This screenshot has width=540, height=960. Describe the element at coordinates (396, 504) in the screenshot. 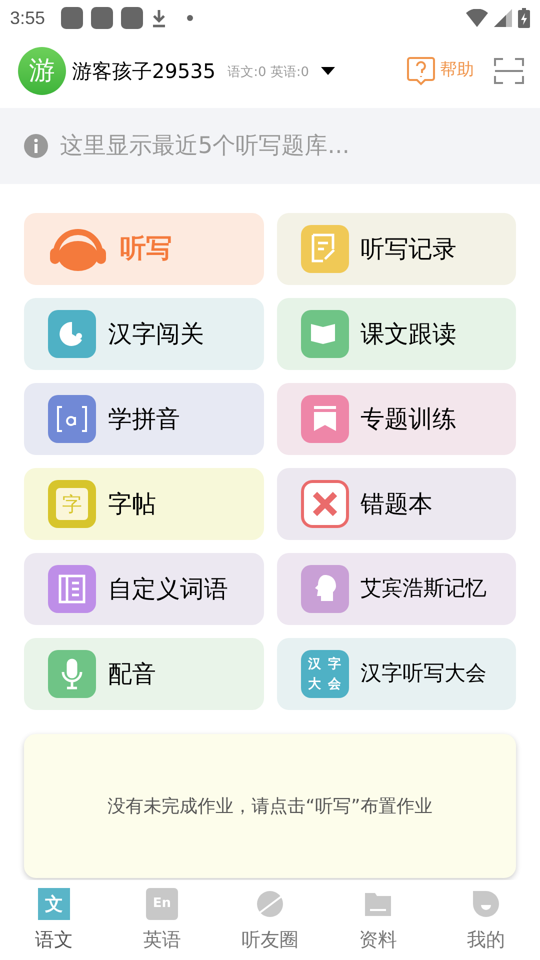

I see `feature-card: 错题本` at that location.